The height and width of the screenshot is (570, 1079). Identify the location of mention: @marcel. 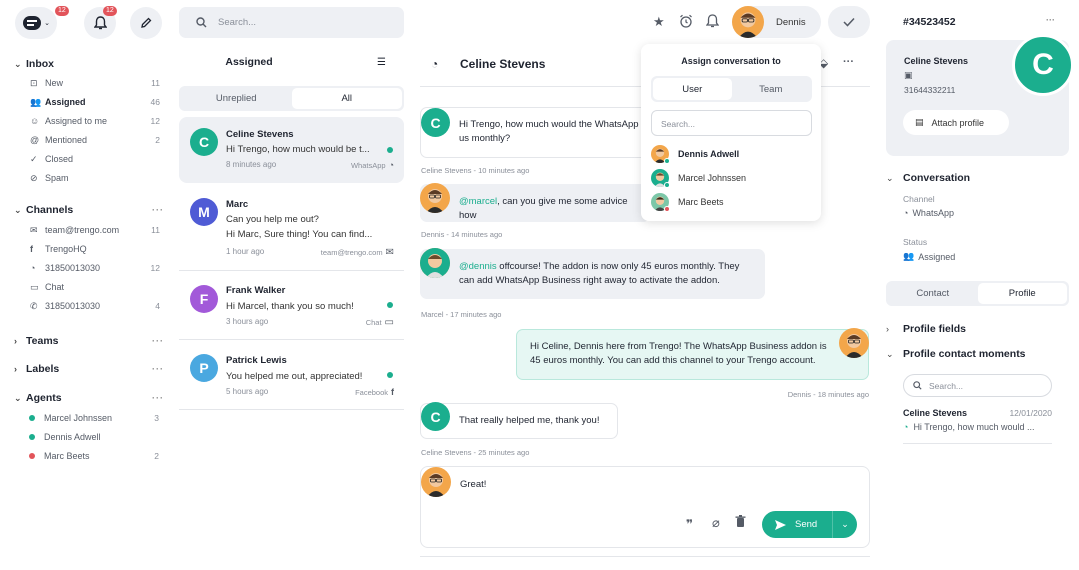
(478, 201).